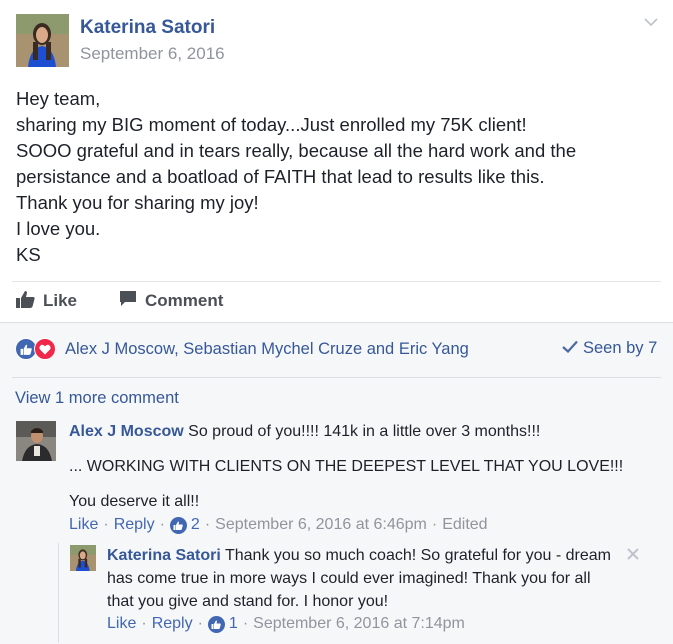 The height and width of the screenshot is (644, 673). I want to click on reply-reply-link: Reply, so click(172, 624).